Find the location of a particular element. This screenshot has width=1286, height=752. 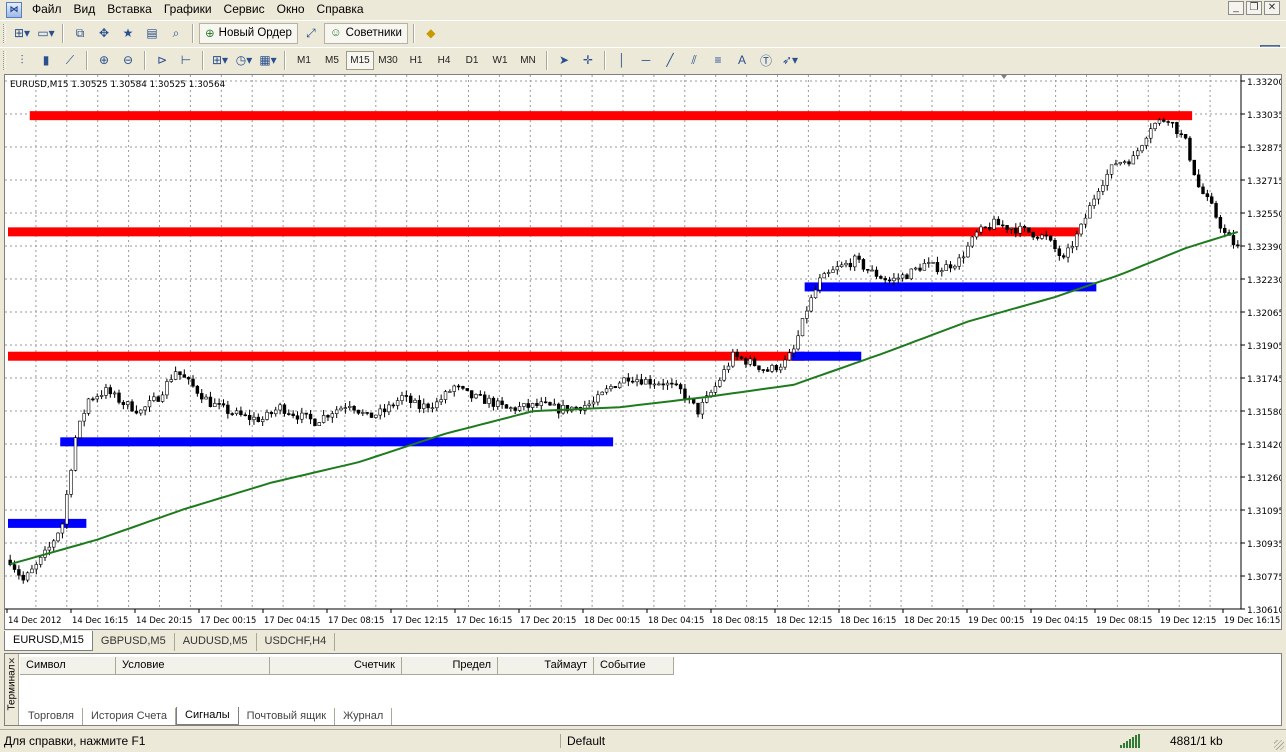

app-logo-icon: ⋈ is located at coordinates (14, 9).